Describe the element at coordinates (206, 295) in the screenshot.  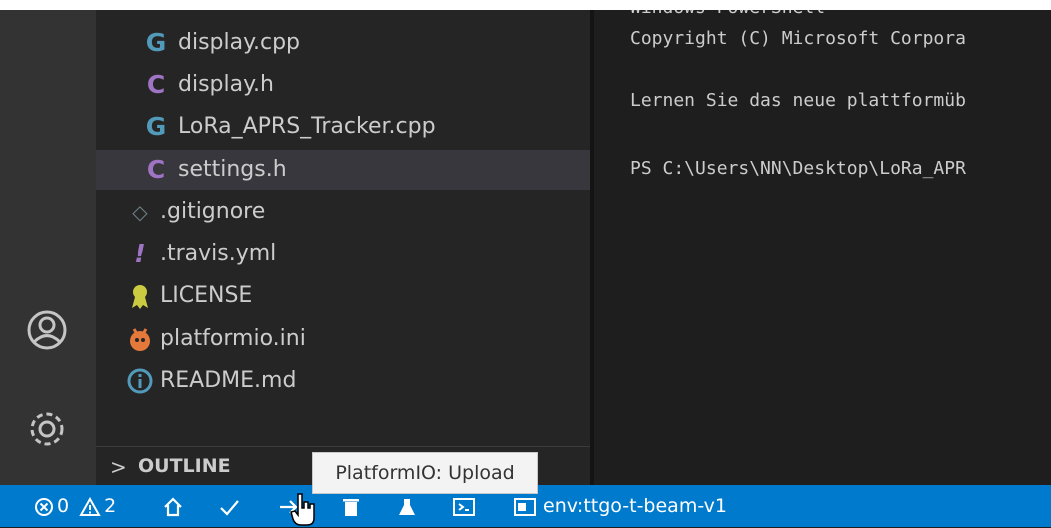
I see `file-label: LICENSE` at that location.